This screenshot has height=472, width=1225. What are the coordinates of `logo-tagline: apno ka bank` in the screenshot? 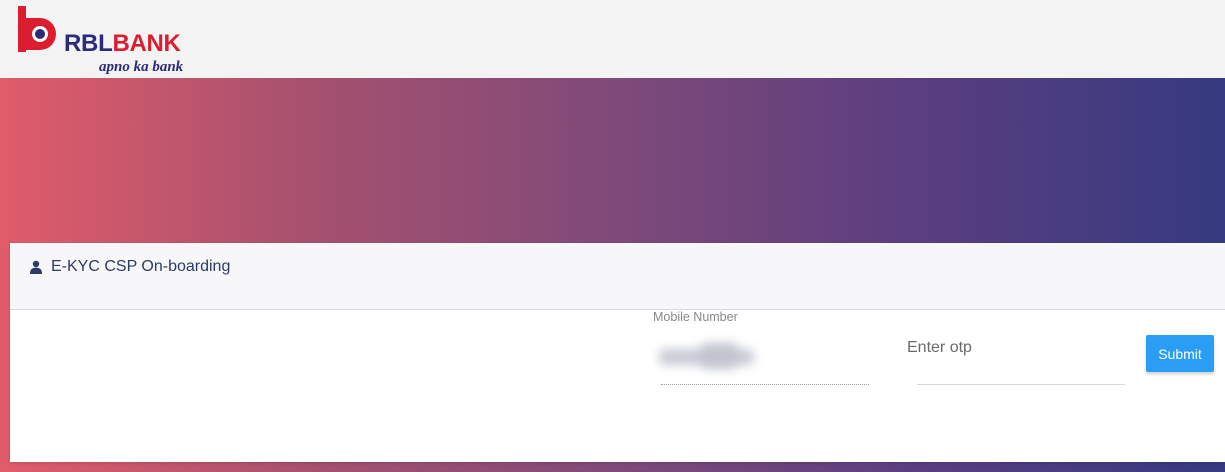 It's located at (141, 67).